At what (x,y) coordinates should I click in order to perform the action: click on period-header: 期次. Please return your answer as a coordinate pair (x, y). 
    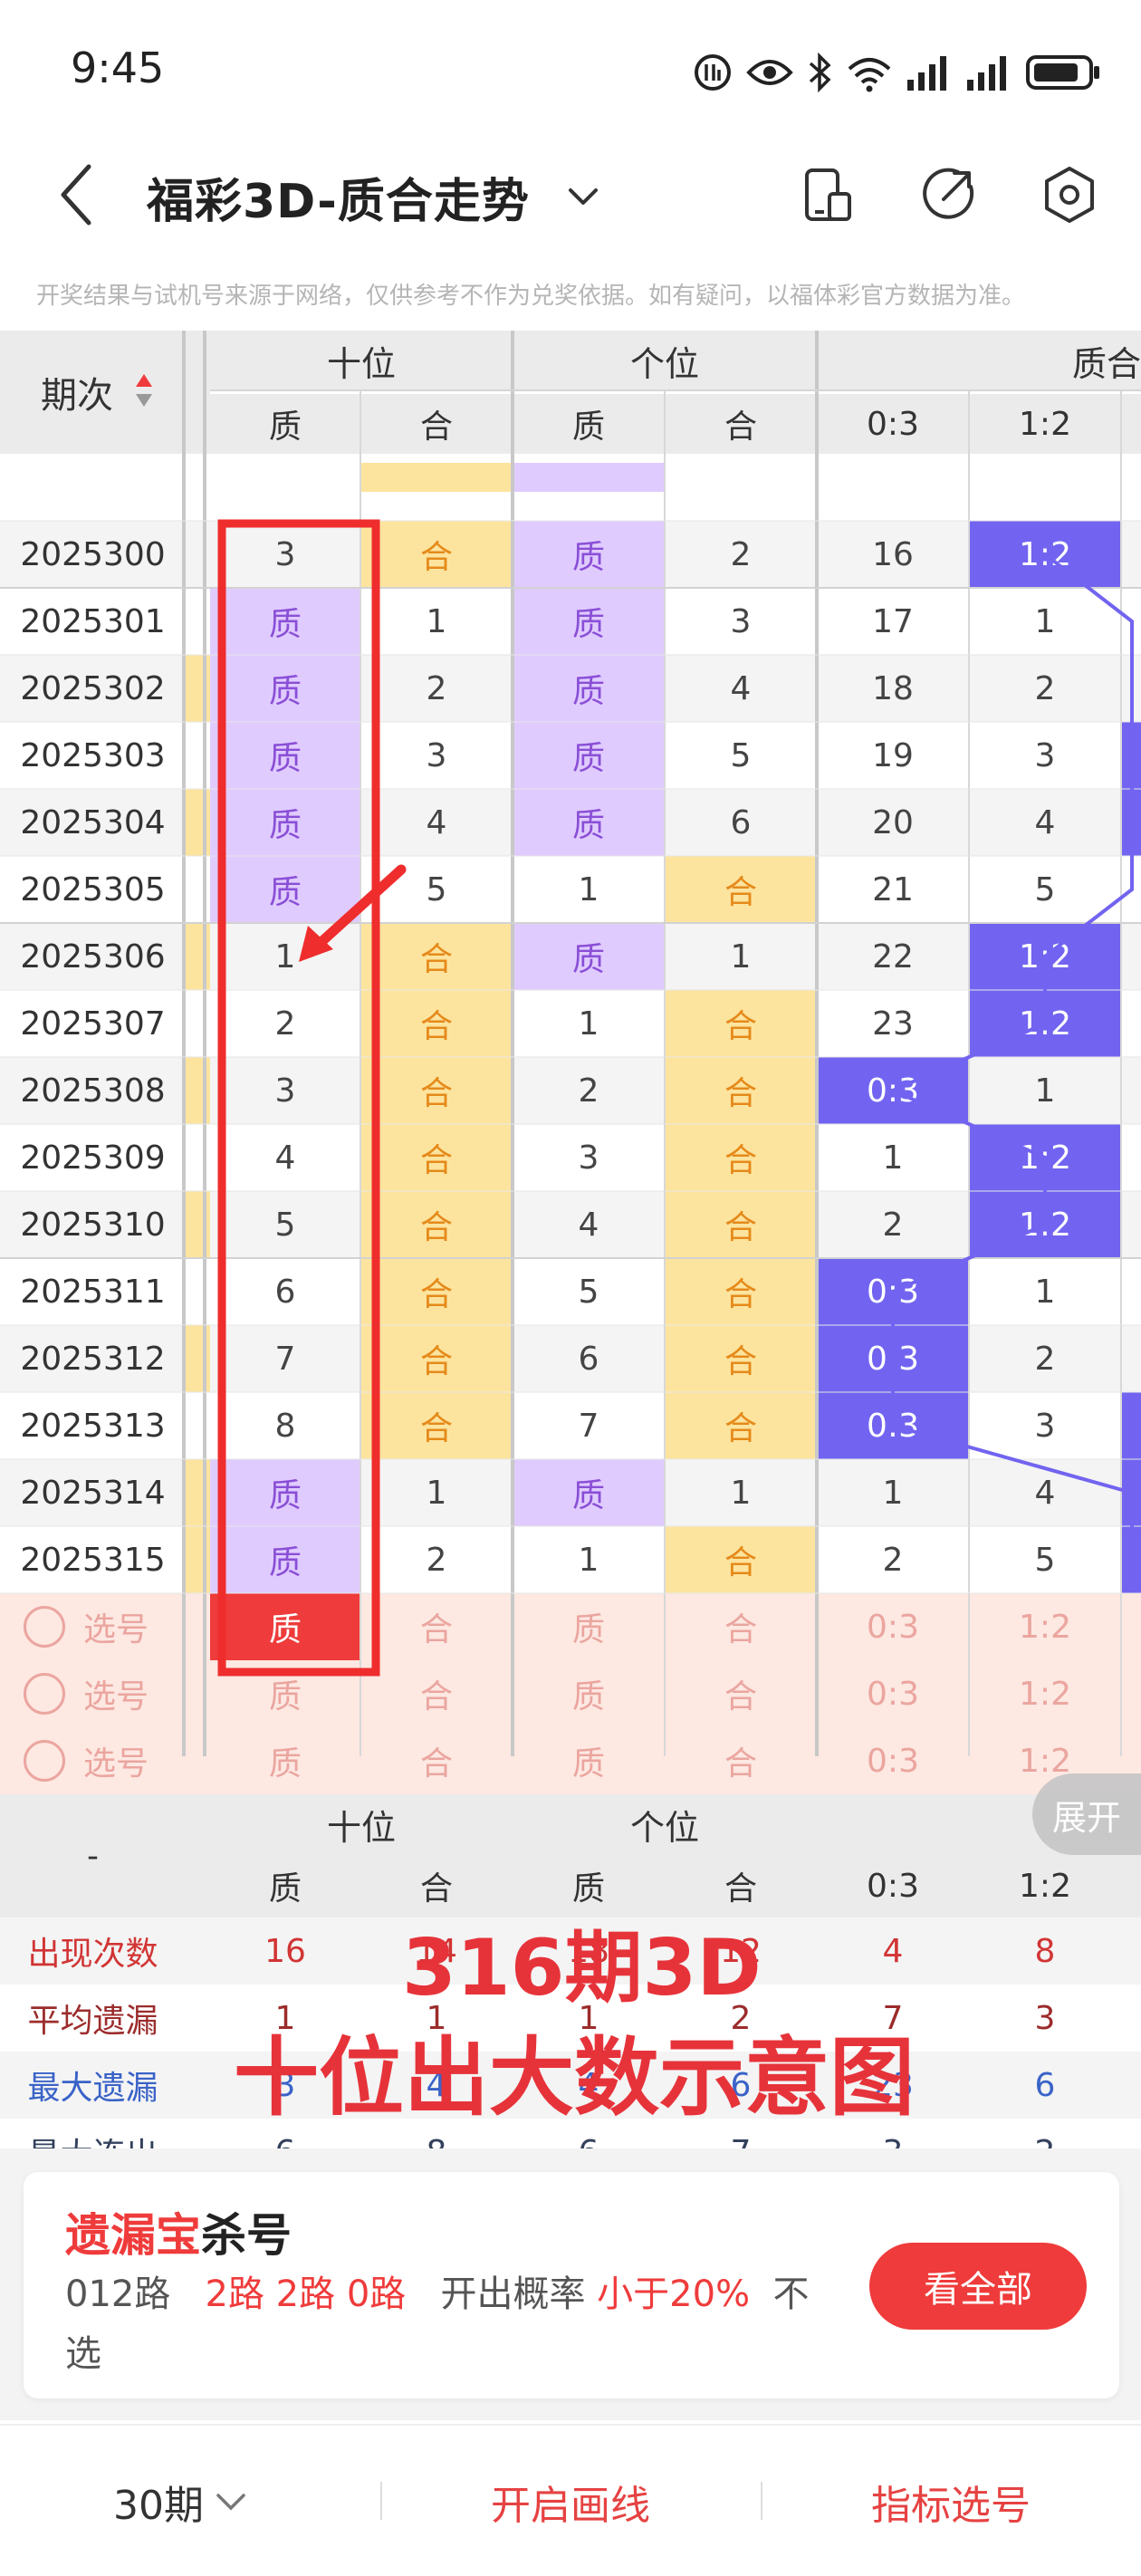
    Looking at the image, I should click on (77, 392).